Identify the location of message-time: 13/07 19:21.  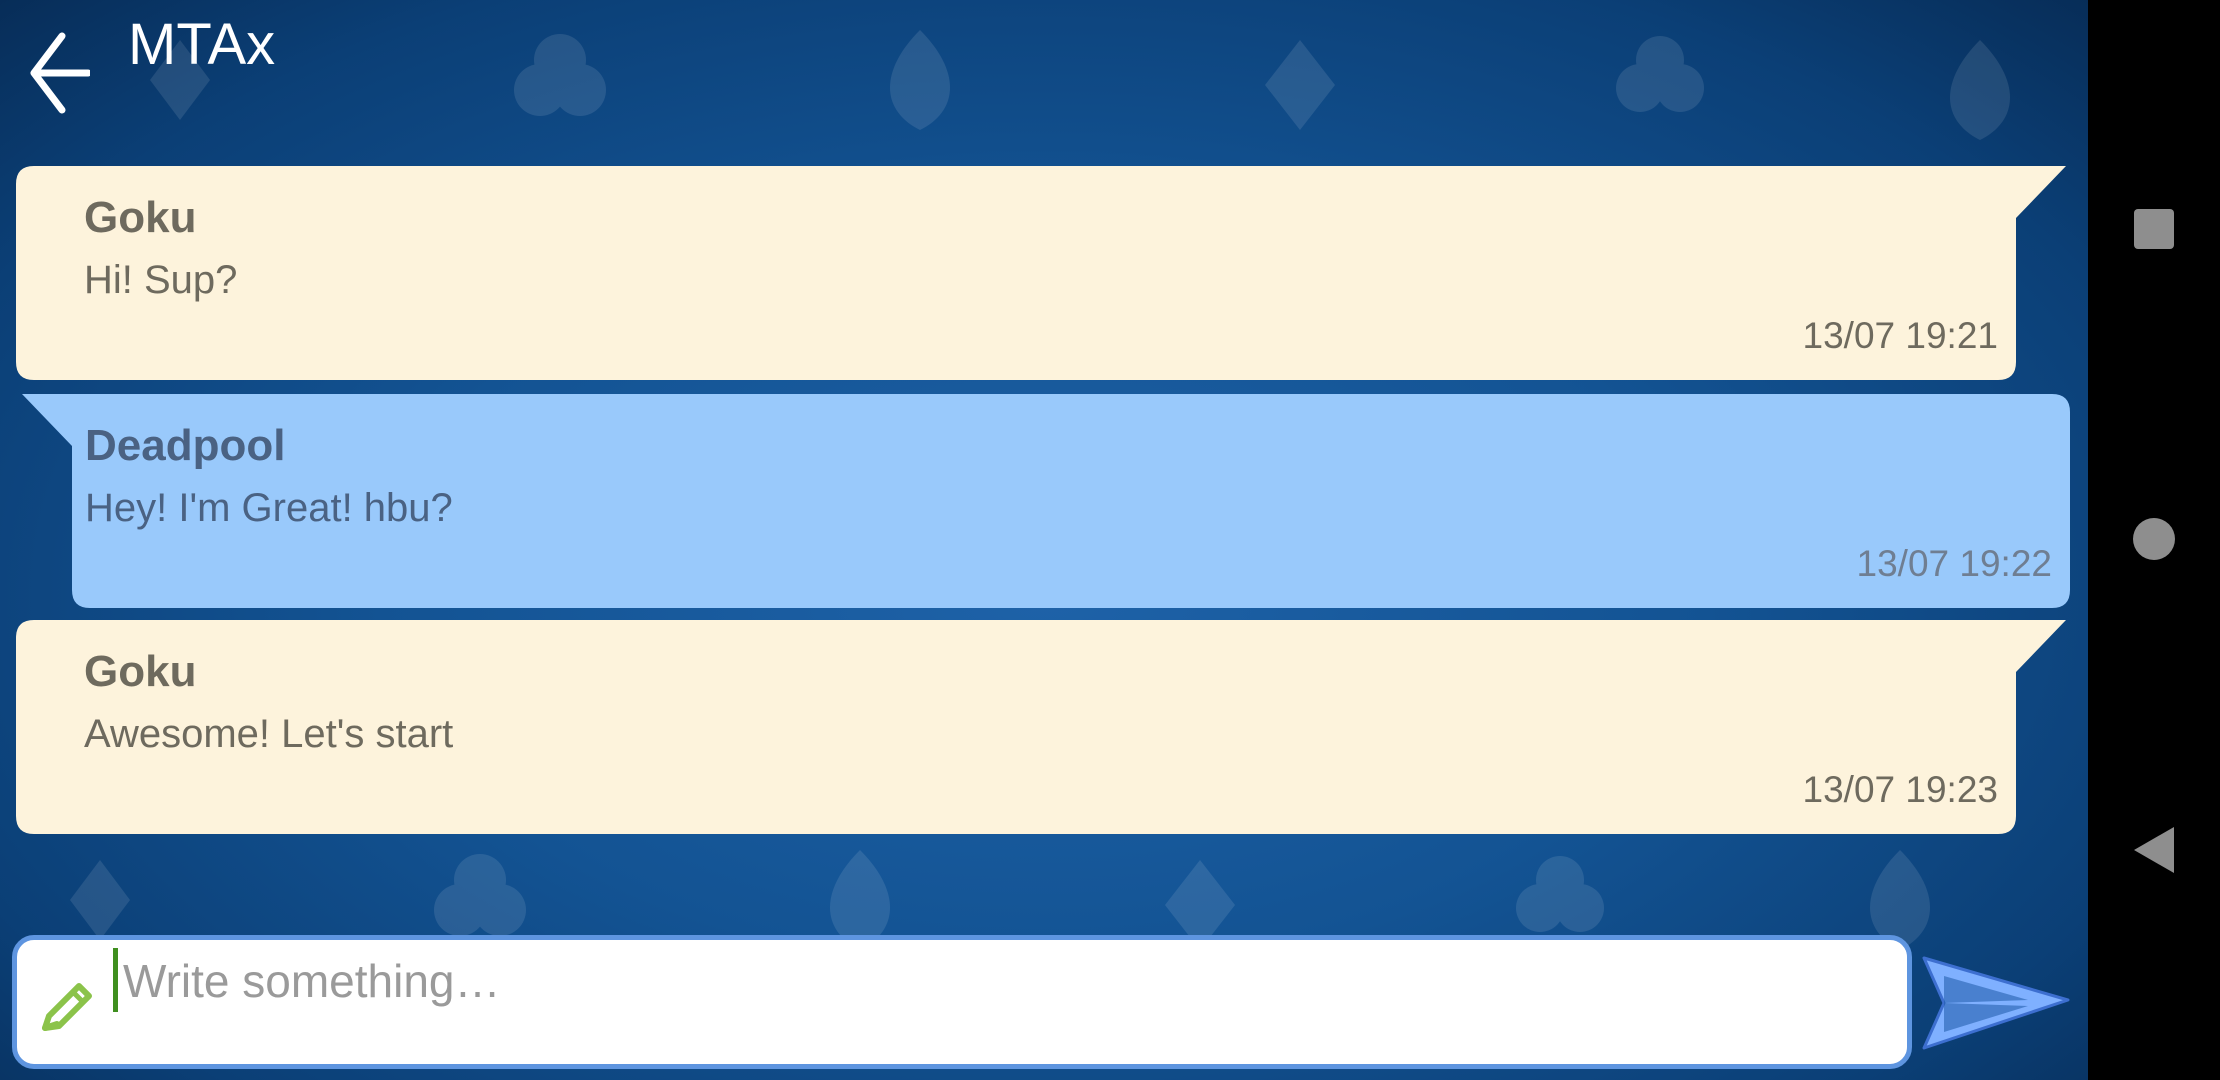
(1900, 335).